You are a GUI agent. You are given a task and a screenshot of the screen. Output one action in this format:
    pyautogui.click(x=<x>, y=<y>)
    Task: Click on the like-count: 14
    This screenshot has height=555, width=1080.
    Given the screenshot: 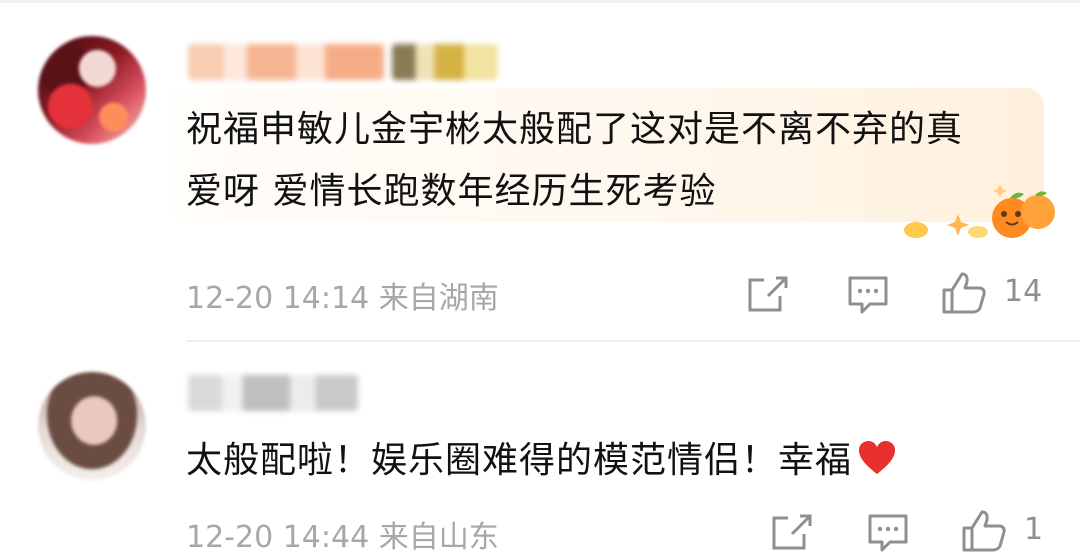 What is the action you would take?
    pyautogui.click(x=1023, y=291)
    